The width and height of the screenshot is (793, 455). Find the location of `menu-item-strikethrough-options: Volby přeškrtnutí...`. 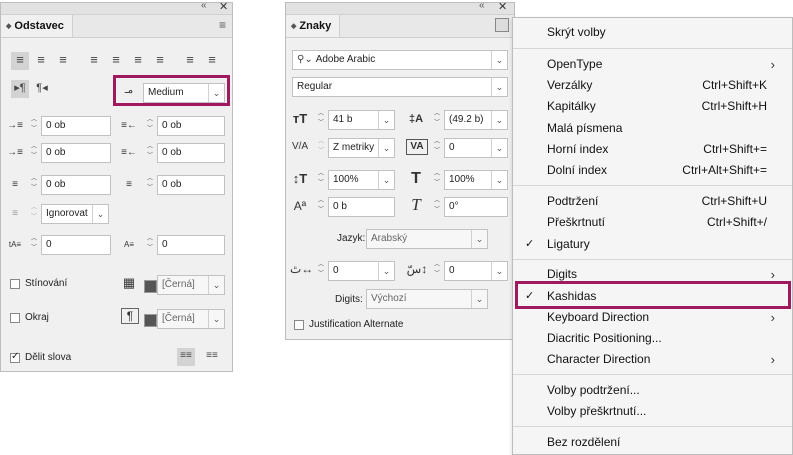

menu-item-strikethrough-options: Volby přeškrtnutí... is located at coordinates (652, 411).